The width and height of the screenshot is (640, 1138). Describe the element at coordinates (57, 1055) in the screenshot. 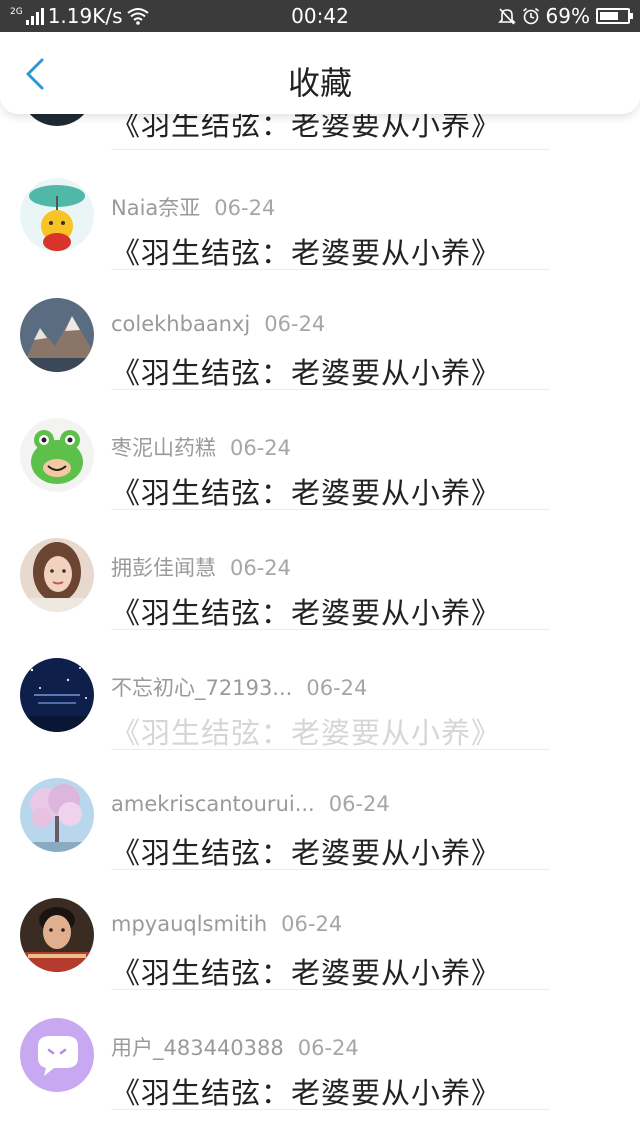

I see `chat-bubble-avatar` at that location.